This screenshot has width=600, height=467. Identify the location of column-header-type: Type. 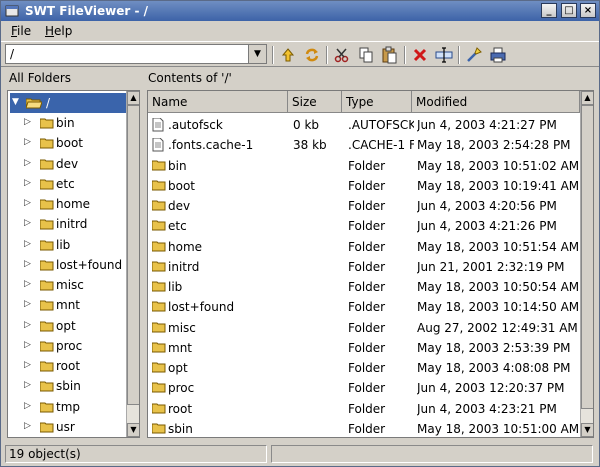
(377, 102).